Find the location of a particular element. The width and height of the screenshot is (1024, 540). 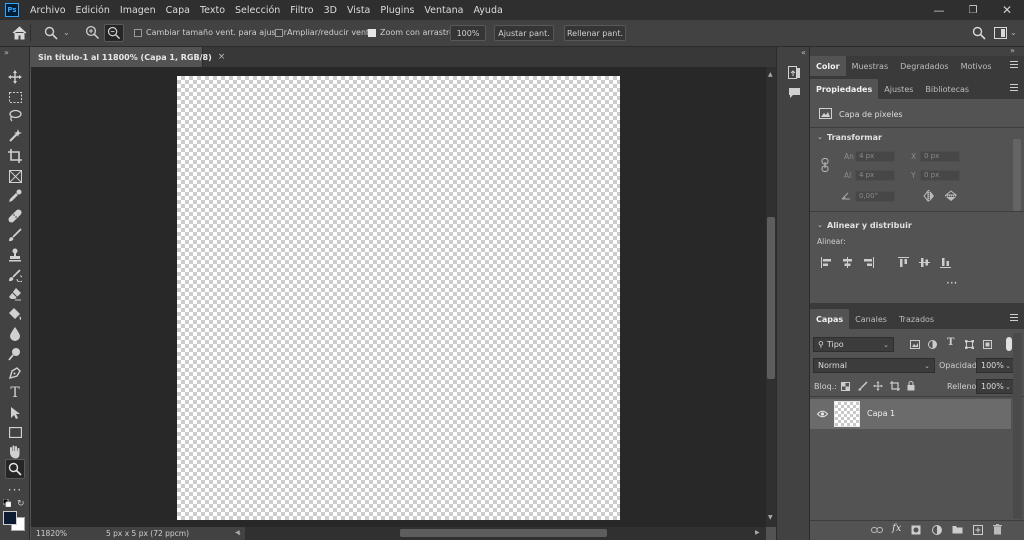

marquee-tool-icon is located at coordinates (15, 97).